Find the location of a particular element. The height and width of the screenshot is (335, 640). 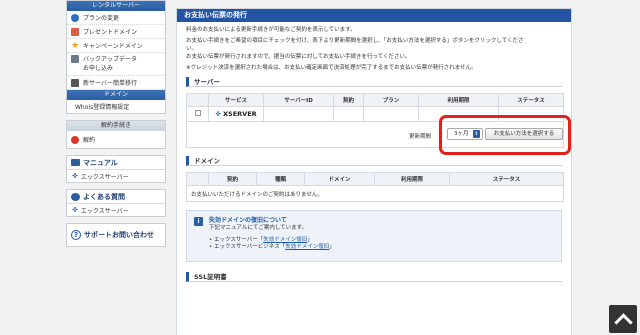

payment-action-row: 更新期間 3ヶ月 ⇕ お支払い方法を選択する is located at coordinates (378, 135).